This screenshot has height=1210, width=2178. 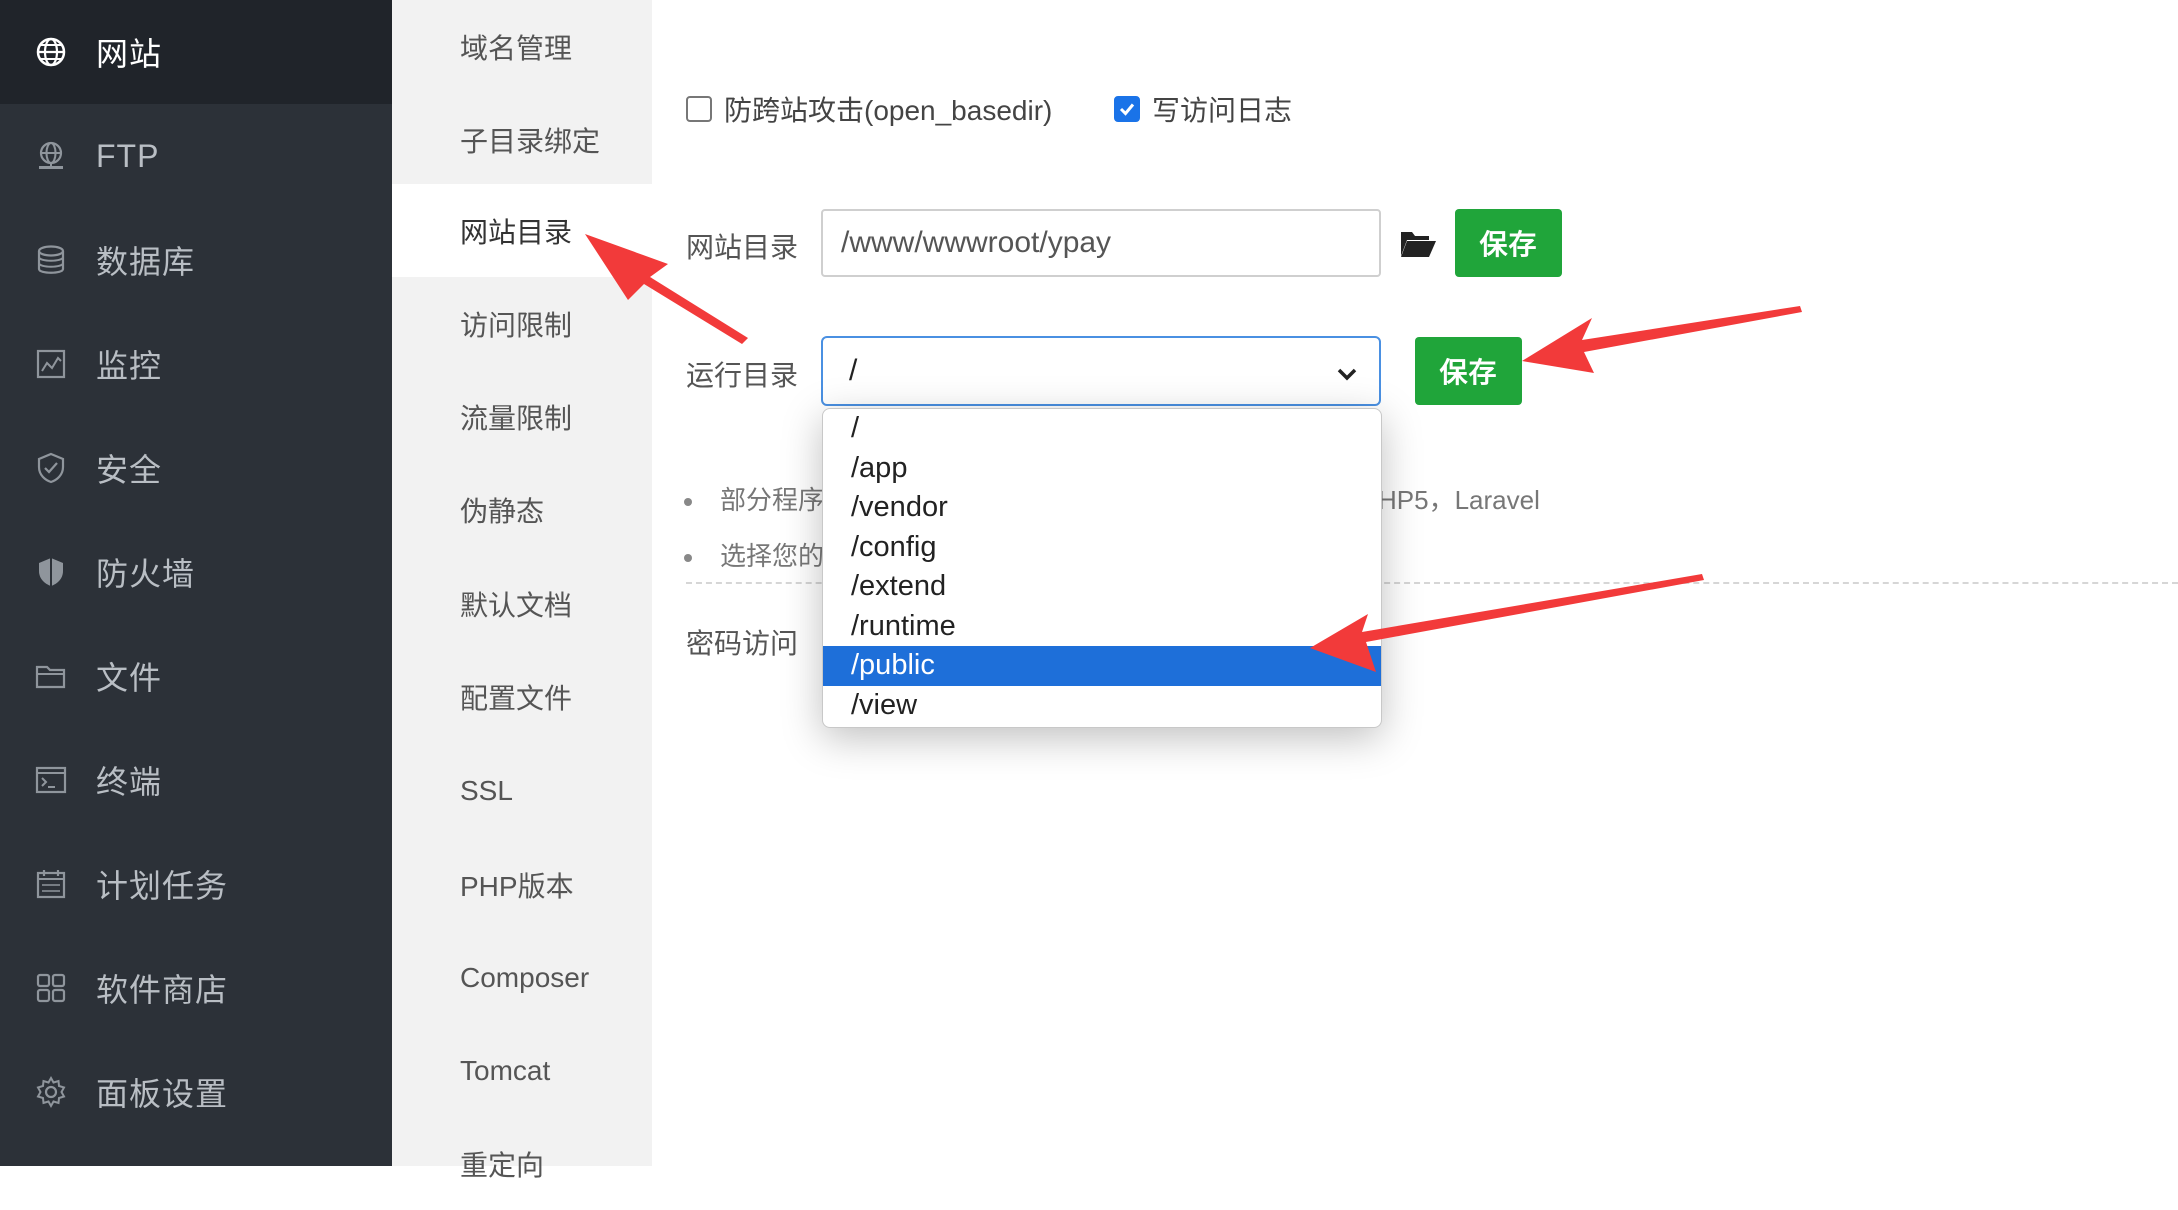 I want to click on submenu-item-rewrite: 伪静态, so click(x=522, y=509).